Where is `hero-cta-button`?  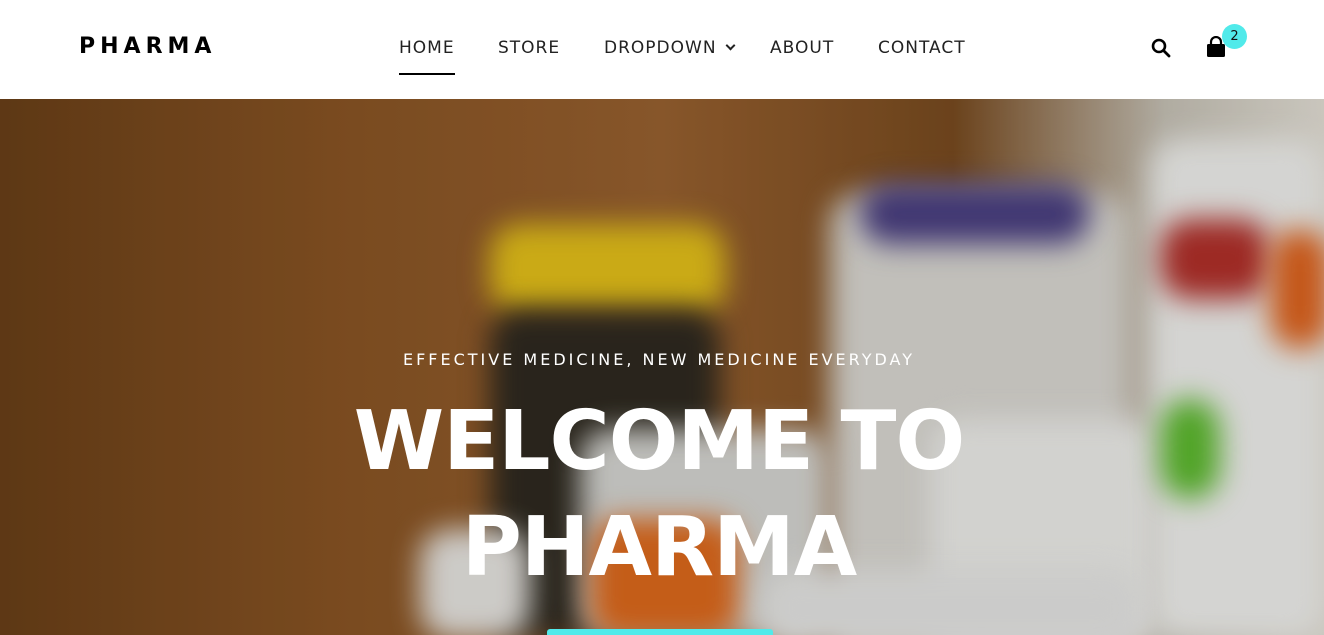
hero-cta-button is located at coordinates (660, 632).